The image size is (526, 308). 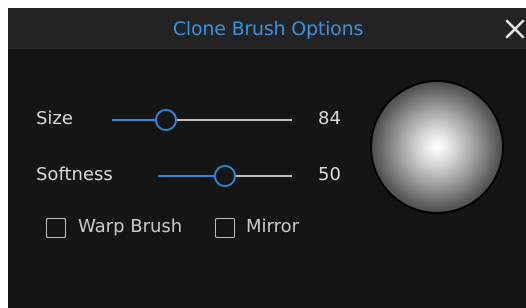 I want to click on close-icon, so click(x=515, y=29).